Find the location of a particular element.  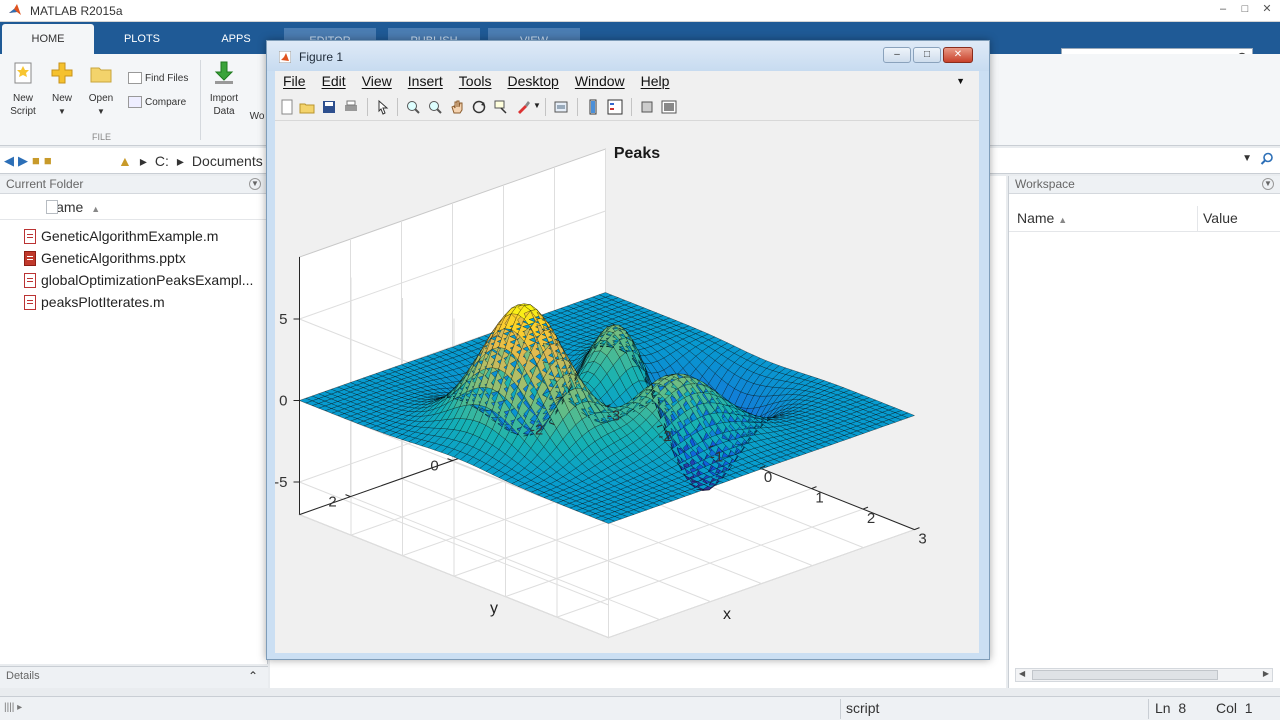

folder-search-icon is located at coordinates (1267, 159).